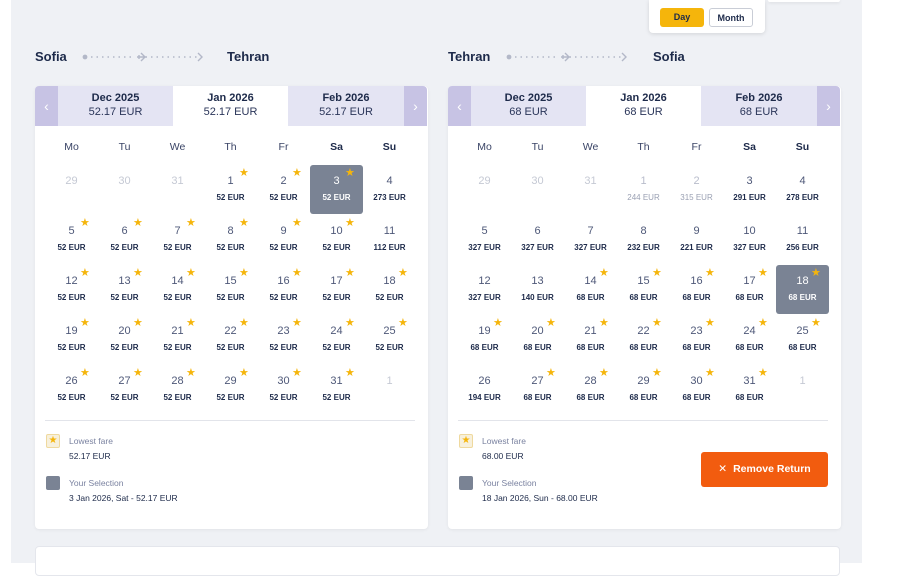  What do you see at coordinates (283, 384) in the screenshot?
I see `day-cell: 30 ★ 52 EUR` at bounding box center [283, 384].